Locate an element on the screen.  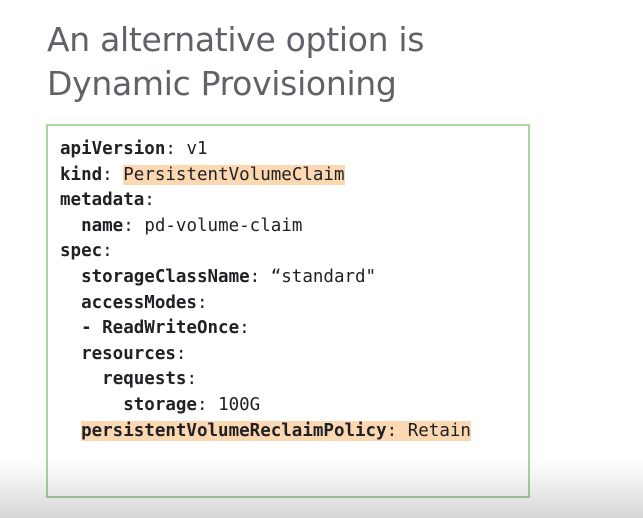
code-line-readwriteonce: - ReadWriteOnce: is located at coordinates (165, 328).